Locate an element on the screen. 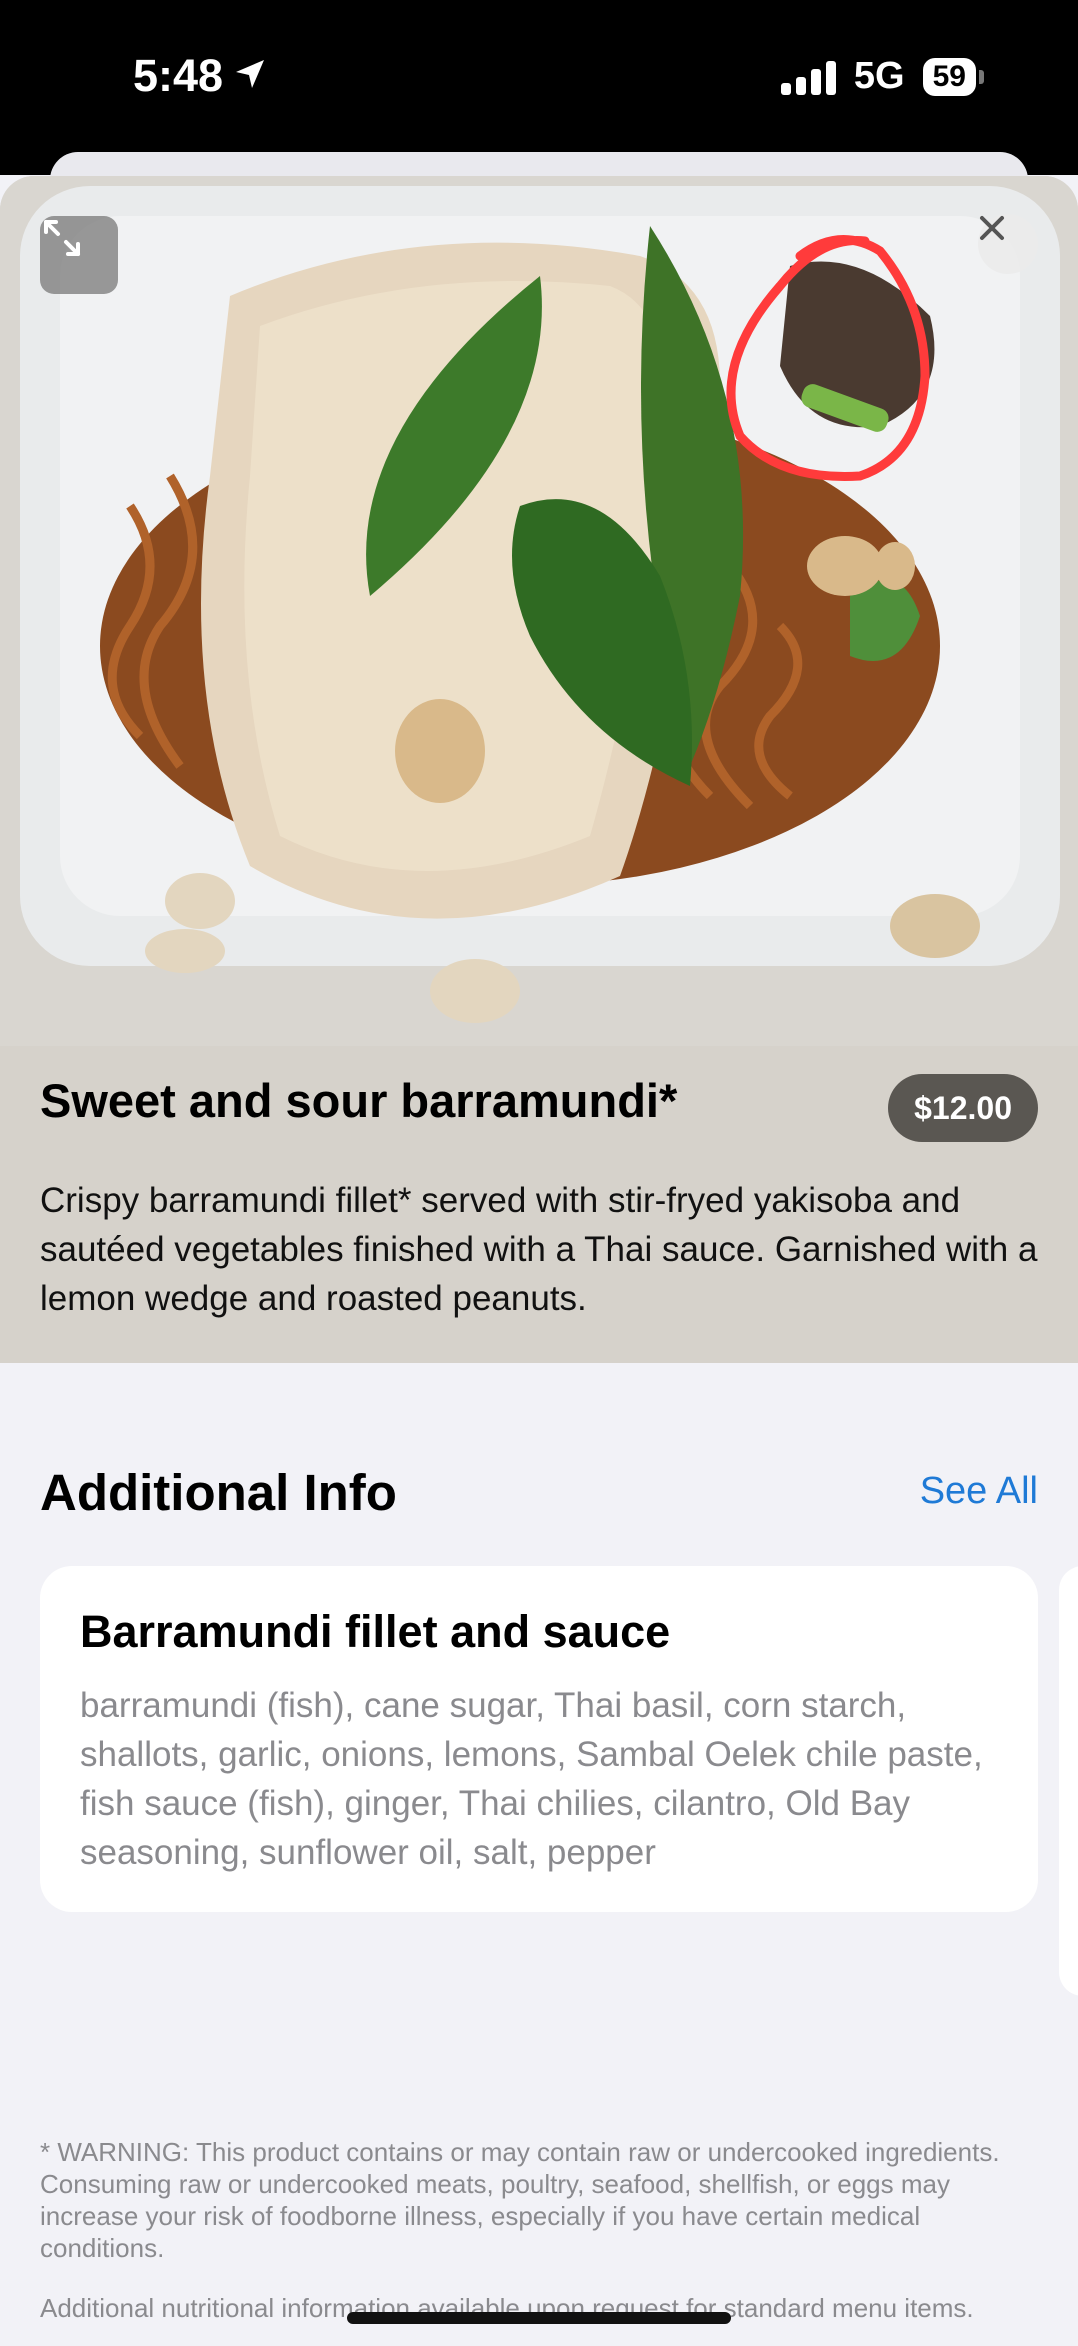  network-type: 5G is located at coordinates (879, 76).